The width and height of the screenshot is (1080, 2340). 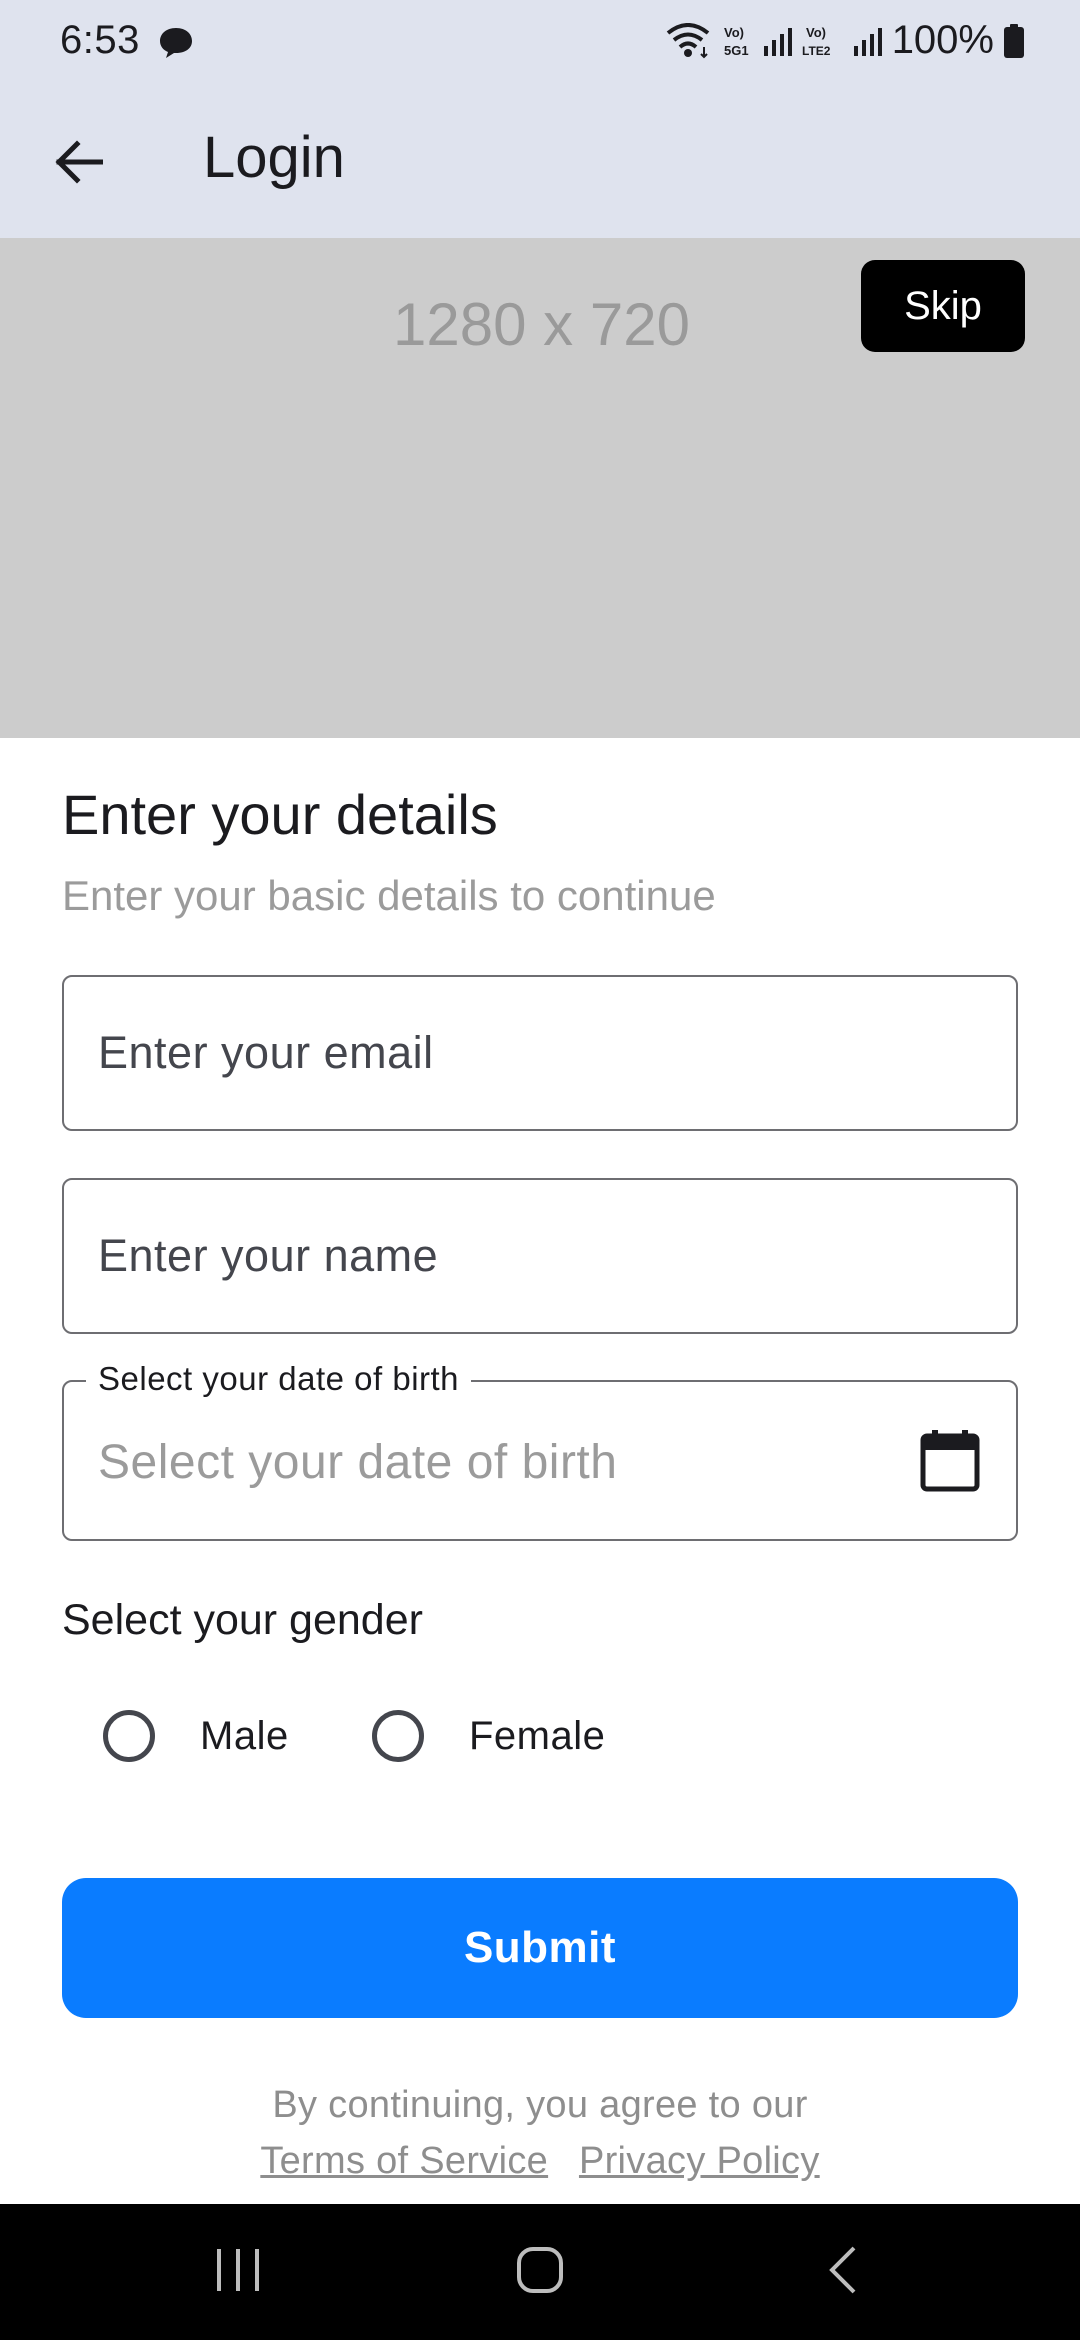 What do you see at coordinates (196, 1736) in the screenshot?
I see `gender-option-male: Male` at bounding box center [196, 1736].